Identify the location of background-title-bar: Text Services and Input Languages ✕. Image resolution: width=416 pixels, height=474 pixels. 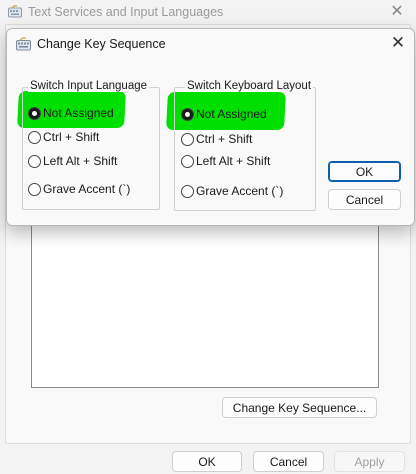
(208, 13).